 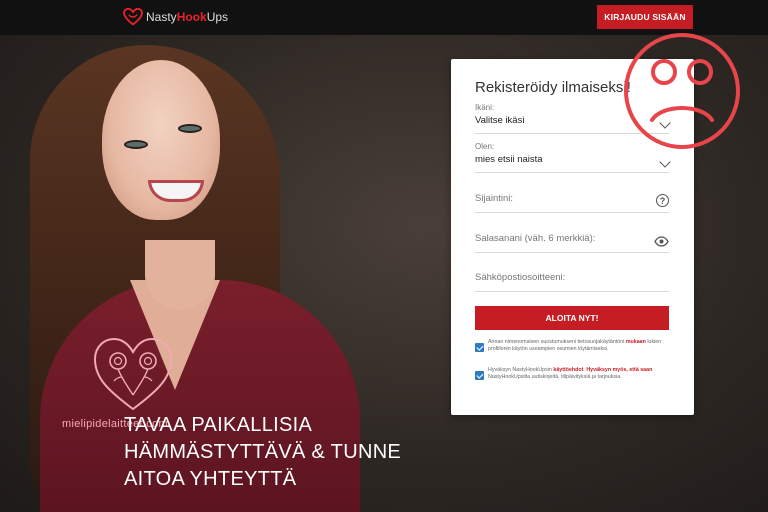 What do you see at coordinates (180, 275) in the screenshot?
I see `hero-photo-neck` at bounding box center [180, 275].